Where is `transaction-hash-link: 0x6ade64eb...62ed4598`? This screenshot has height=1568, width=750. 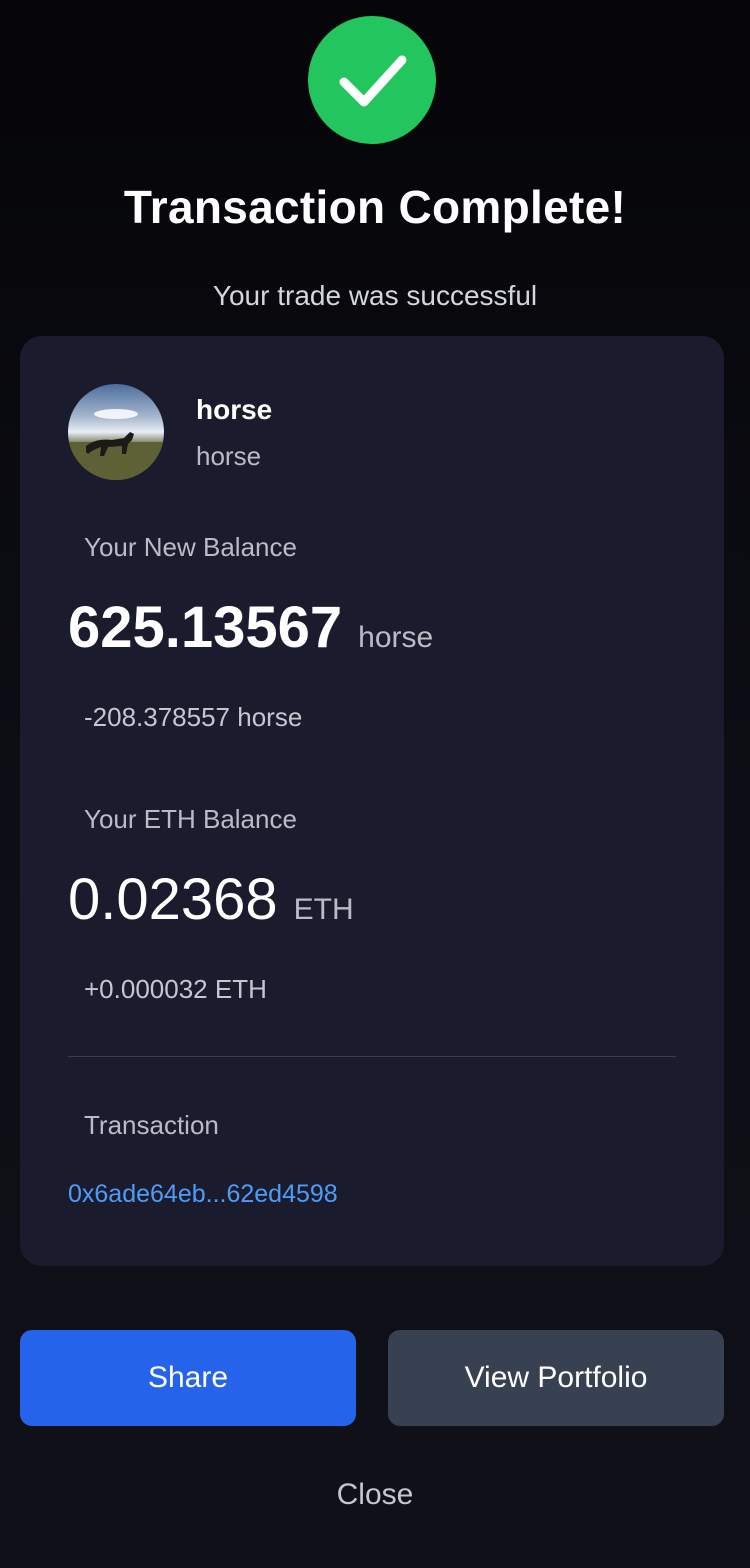 transaction-hash-link: 0x6ade64eb...62ed4598 is located at coordinates (203, 1194).